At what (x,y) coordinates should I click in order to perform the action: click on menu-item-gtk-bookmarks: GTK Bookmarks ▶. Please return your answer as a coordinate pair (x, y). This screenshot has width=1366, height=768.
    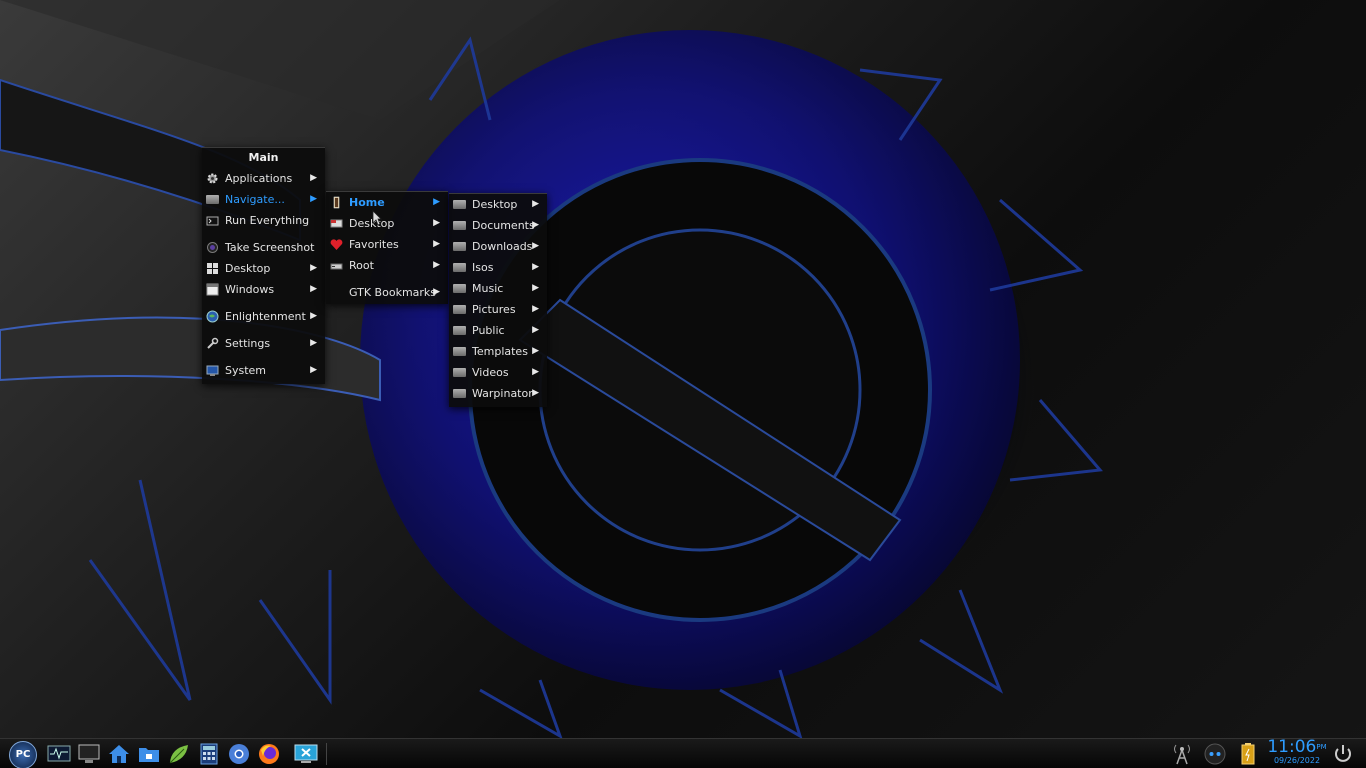
    Looking at the image, I should click on (387, 292).